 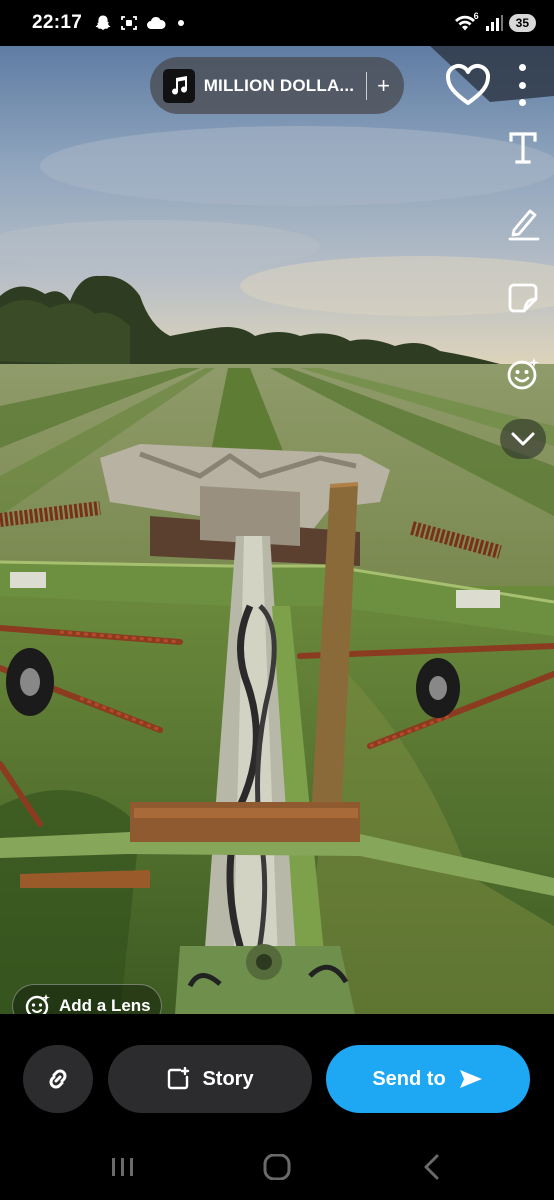 What do you see at coordinates (523, 298) in the screenshot?
I see `sticker-tool-icon` at bounding box center [523, 298].